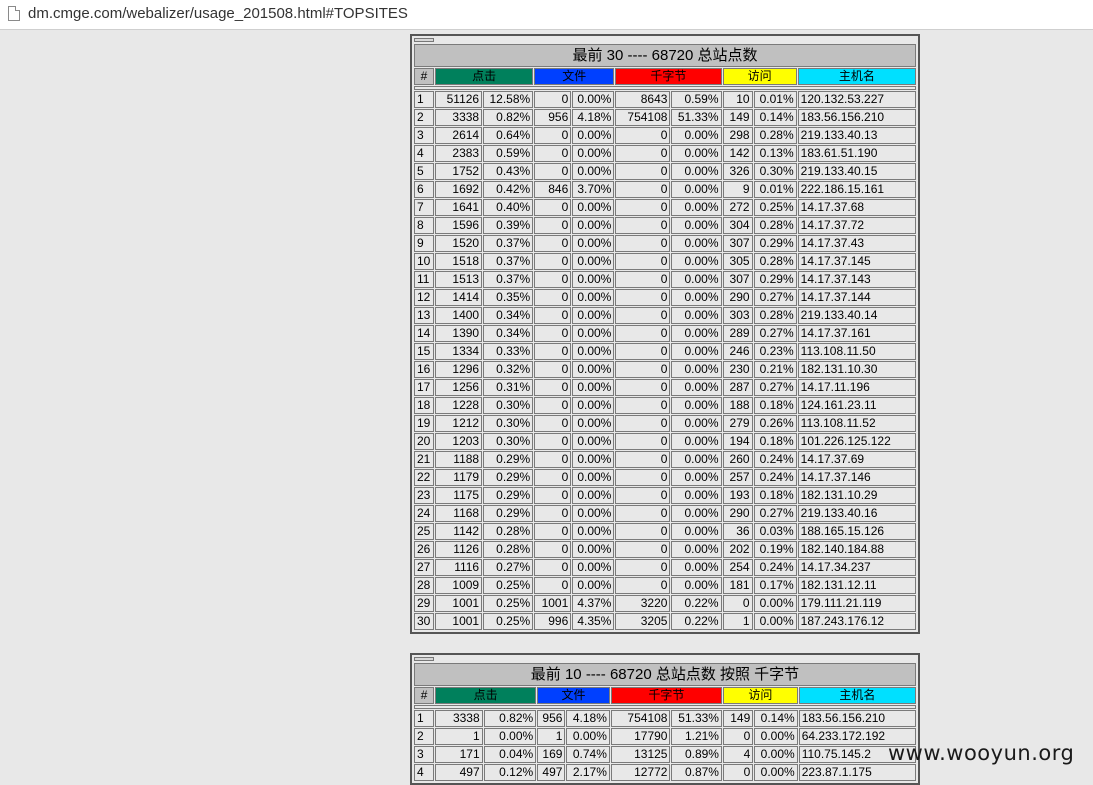 Image resolution: width=1093 pixels, height=785 pixels. What do you see at coordinates (696, 99) in the screenshot?
I see `kbytes-percent: 0.59%` at bounding box center [696, 99].